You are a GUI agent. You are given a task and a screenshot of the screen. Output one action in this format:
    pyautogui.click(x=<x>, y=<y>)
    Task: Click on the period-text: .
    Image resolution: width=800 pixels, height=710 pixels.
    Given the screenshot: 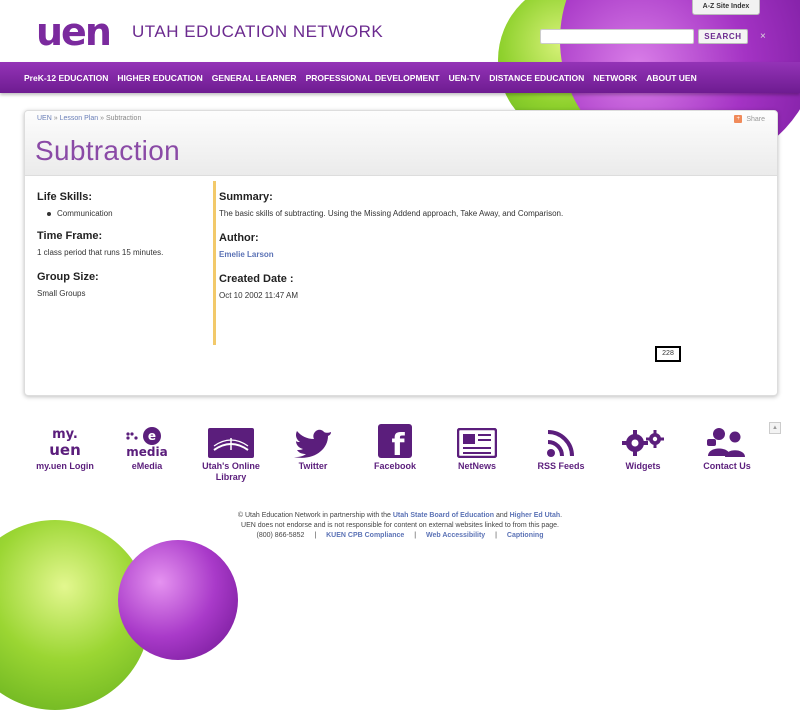 What is the action you would take?
    pyautogui.click(x=561, y=515)
    